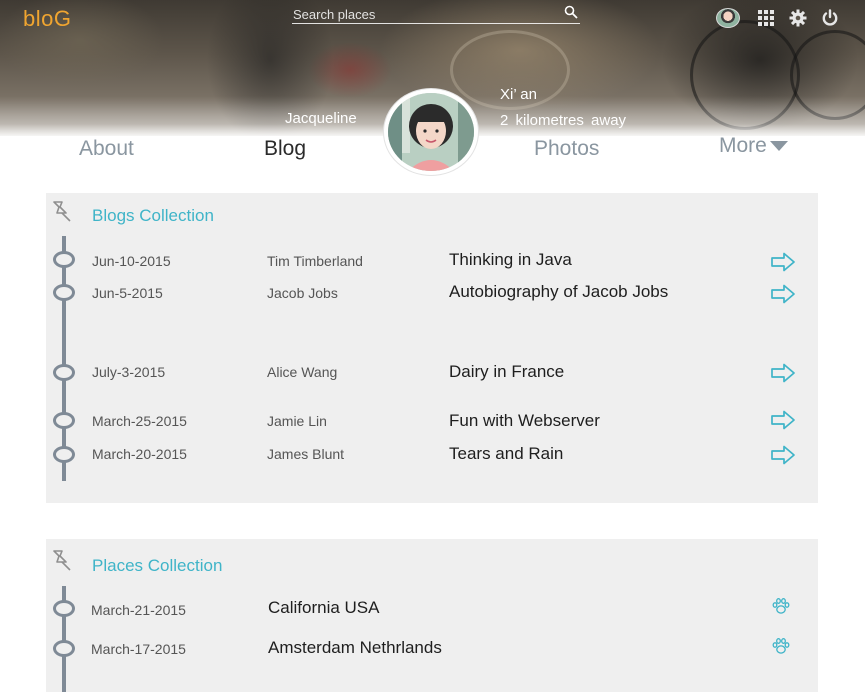 The image size is (865, 692). What do you see at coordinates (563, 120) in the screenshot?
I see `profile-distance: 2 kilometres away` at bounding box center [563, 120].